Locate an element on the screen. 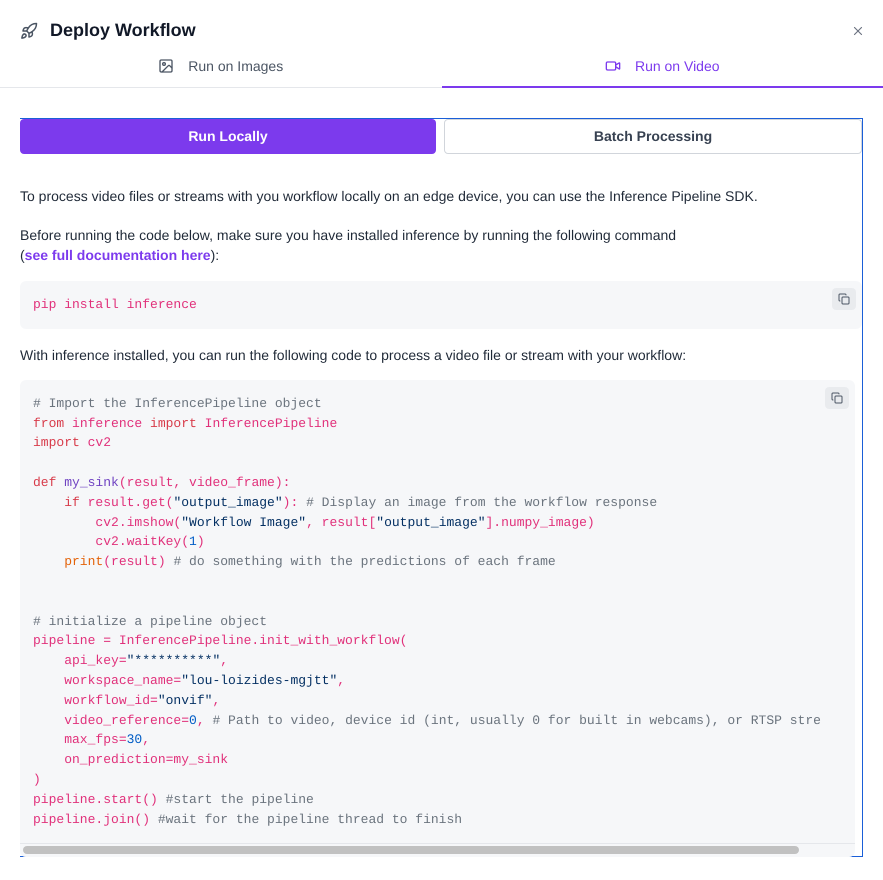 The height and width of the screenshot is (880, 883). code-line: # Import the InferencePipeline object is located at coordinates (177, 403).